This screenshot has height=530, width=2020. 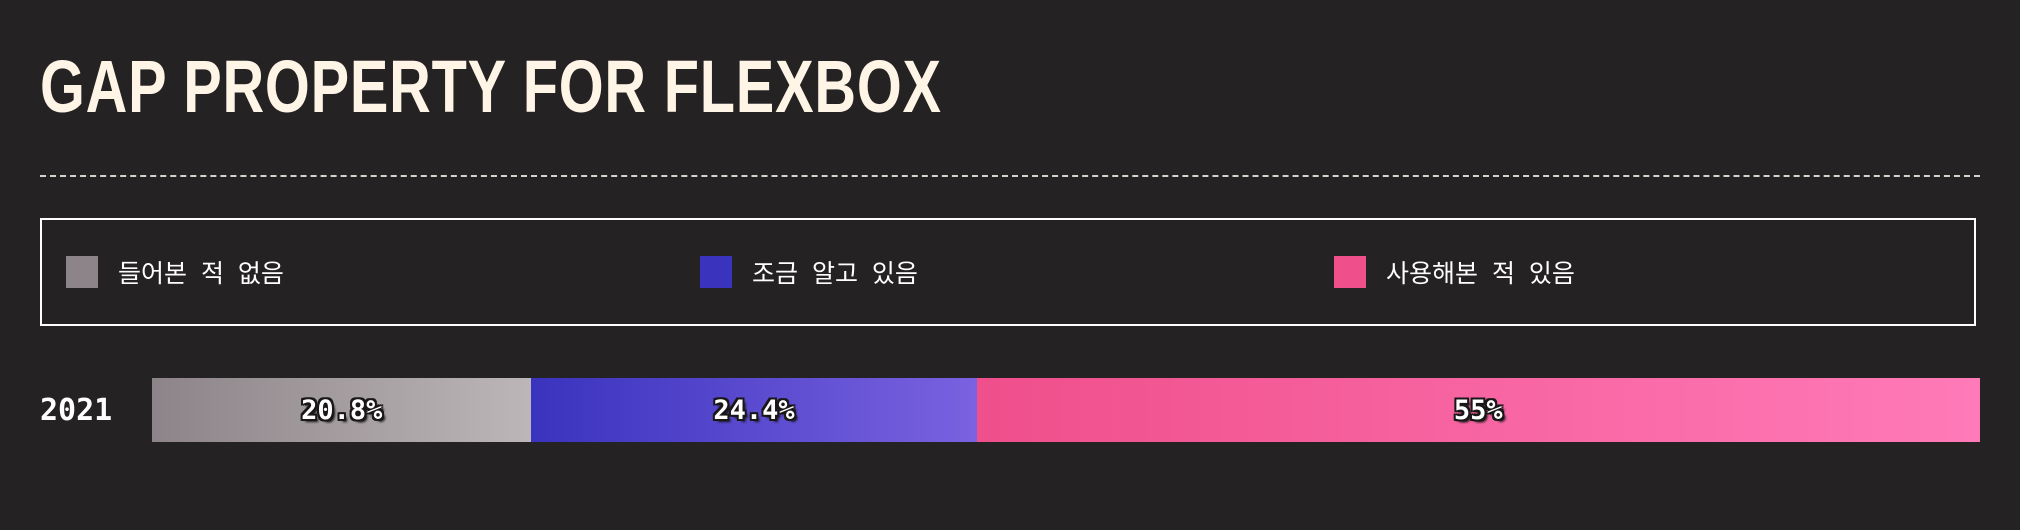 I want to click on bar-value-label: 20.8%, so click(x=342, y=410).